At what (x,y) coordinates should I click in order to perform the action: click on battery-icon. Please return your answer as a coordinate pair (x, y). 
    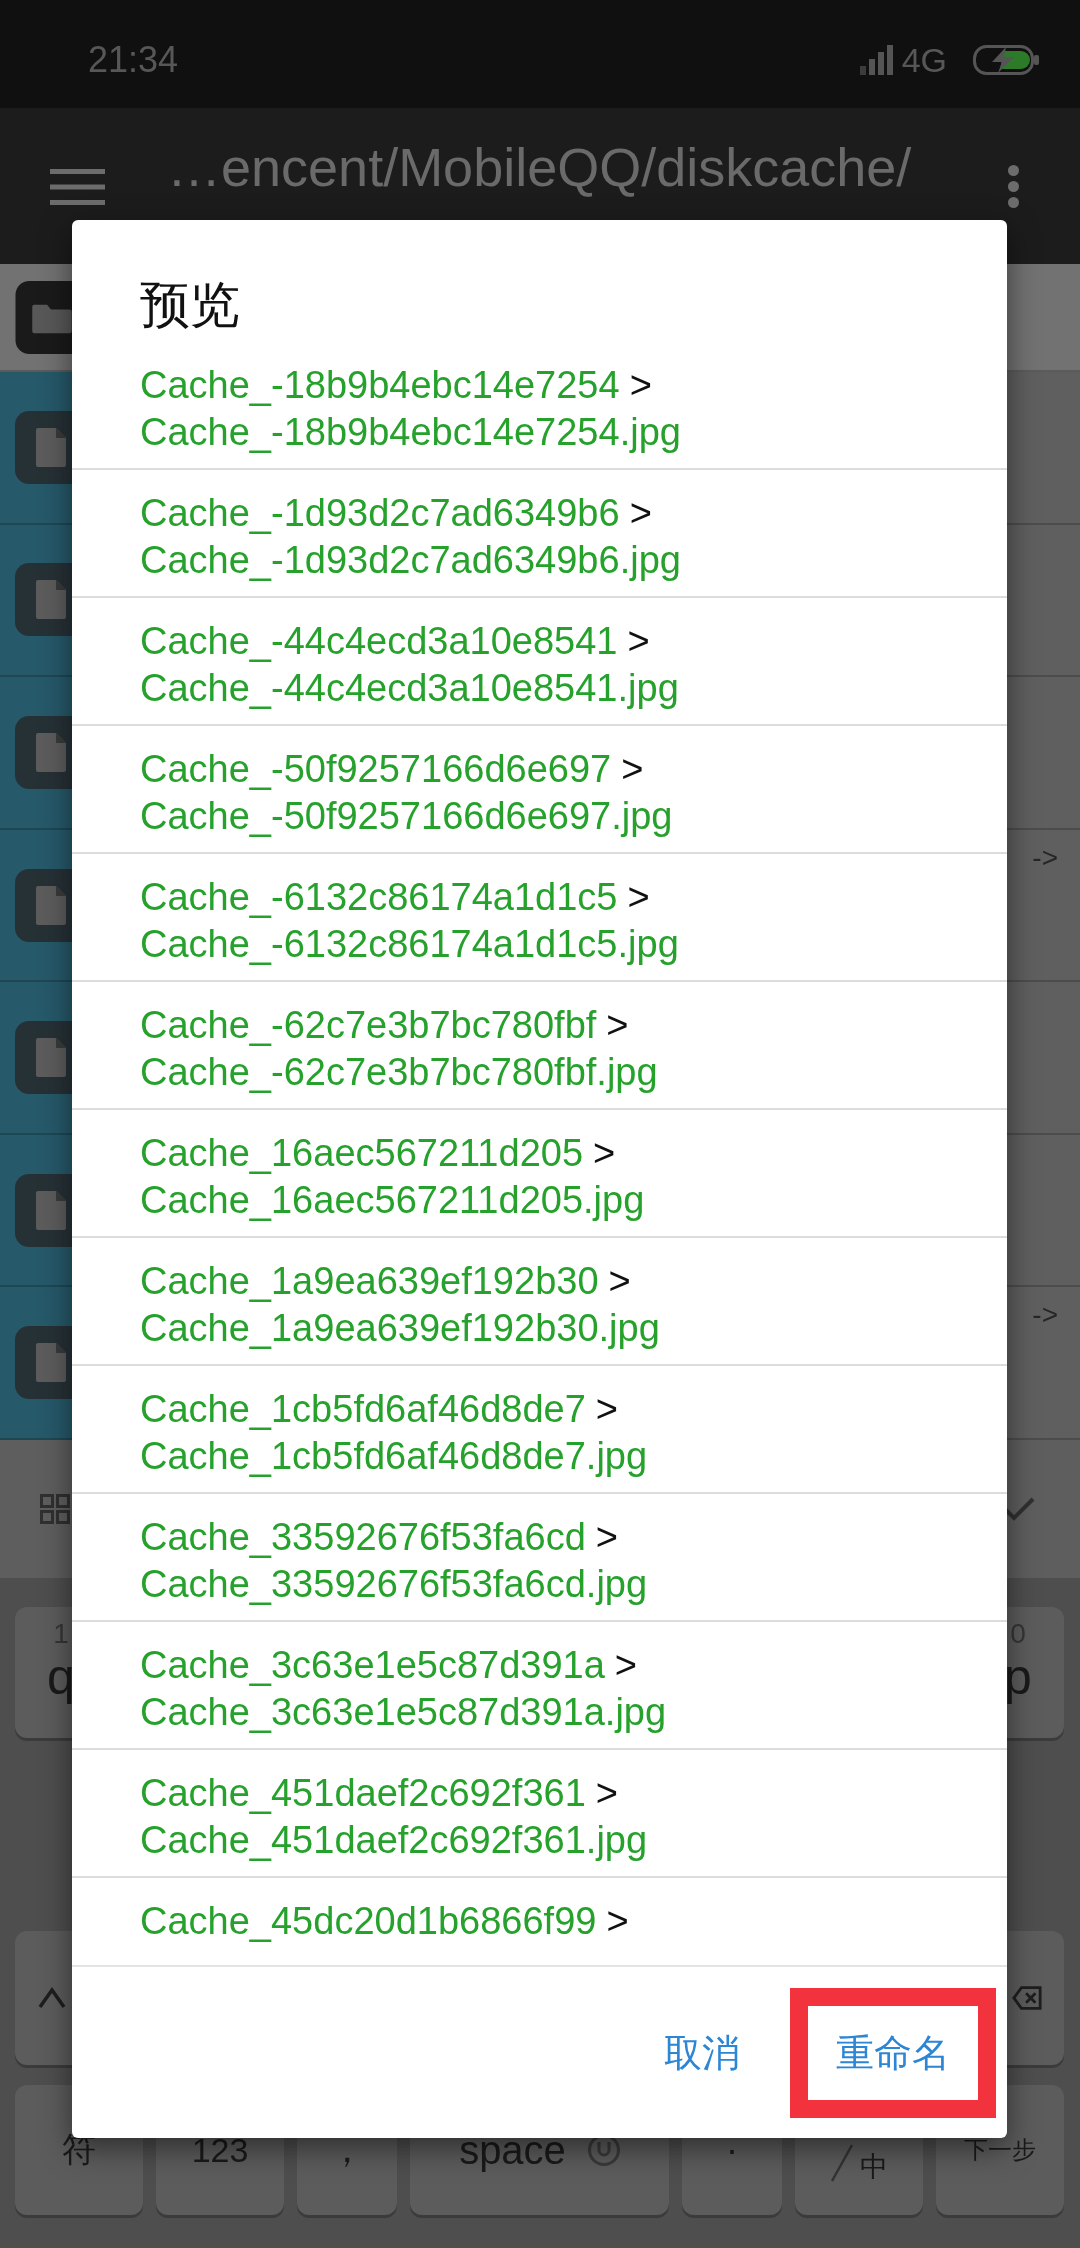
    Looking at the image, I should click on (1006, 60).